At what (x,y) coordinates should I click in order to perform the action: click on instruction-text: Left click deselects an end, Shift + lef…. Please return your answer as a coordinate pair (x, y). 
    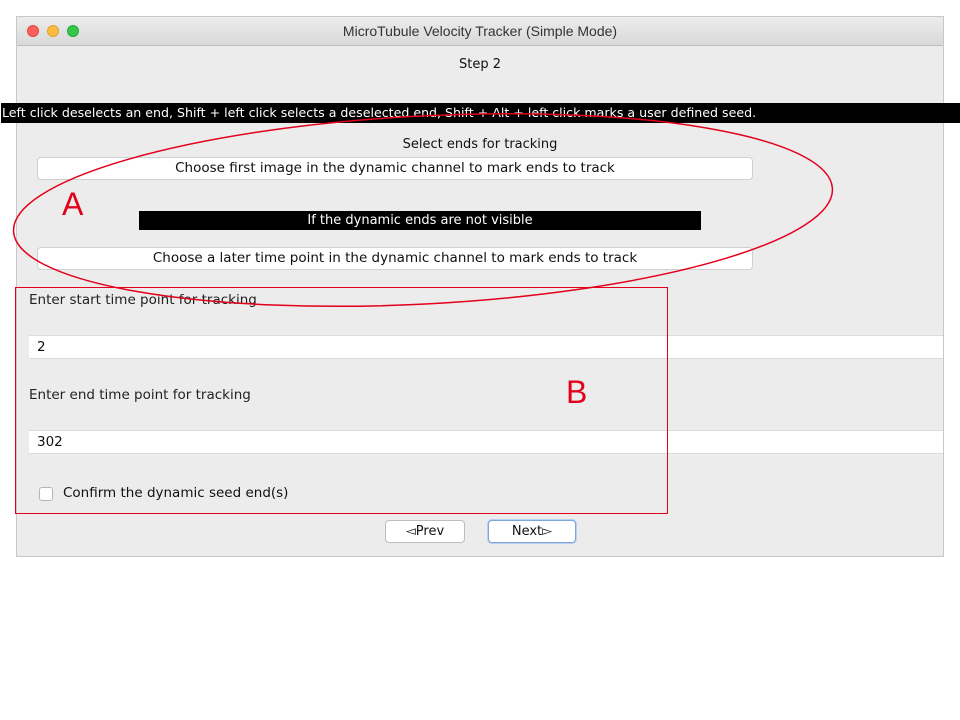
    Looking at the image, I should click on (379, 112).